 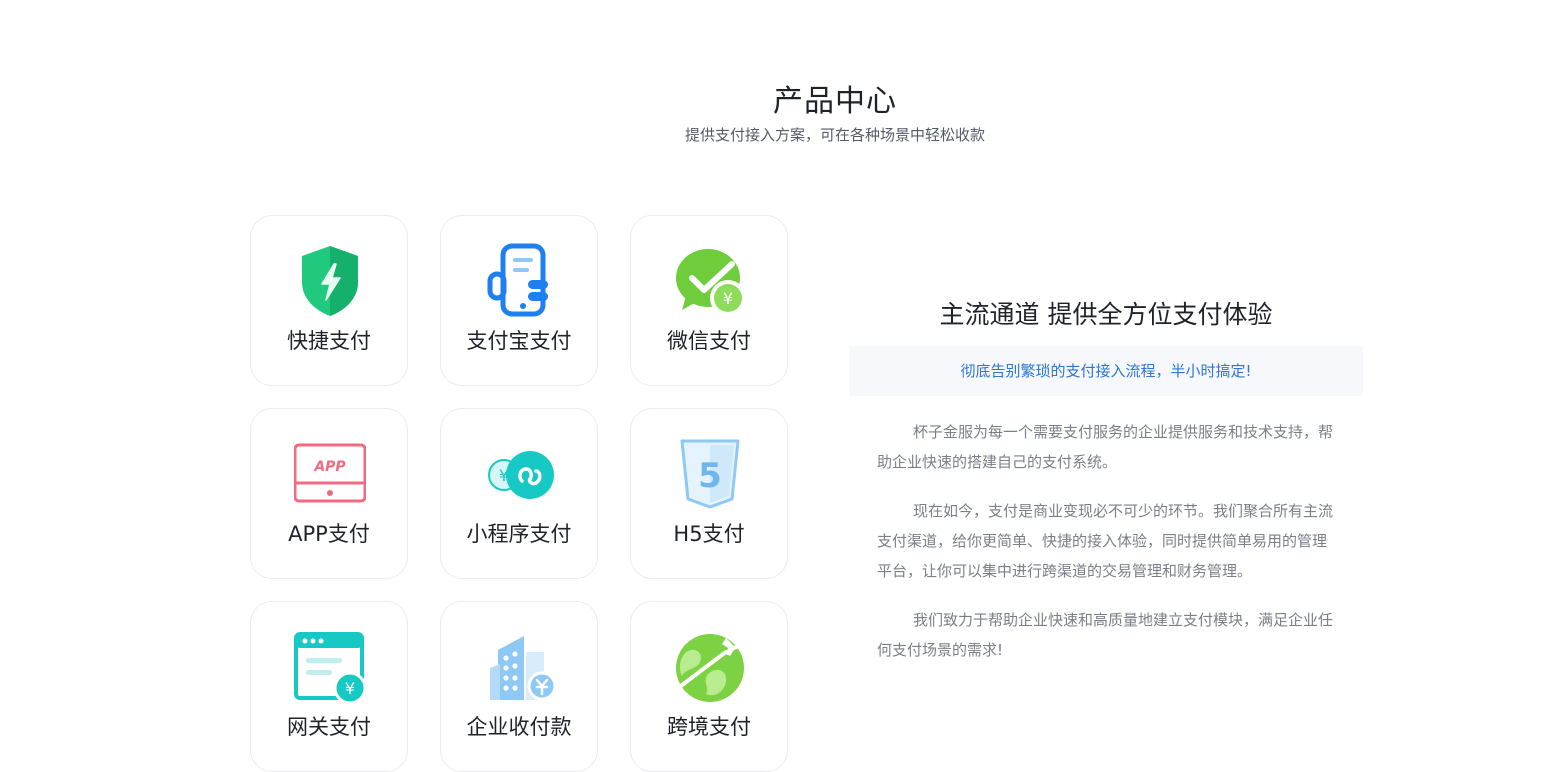 I want to click on html5-icon: 5, so click(x=710, y=473).